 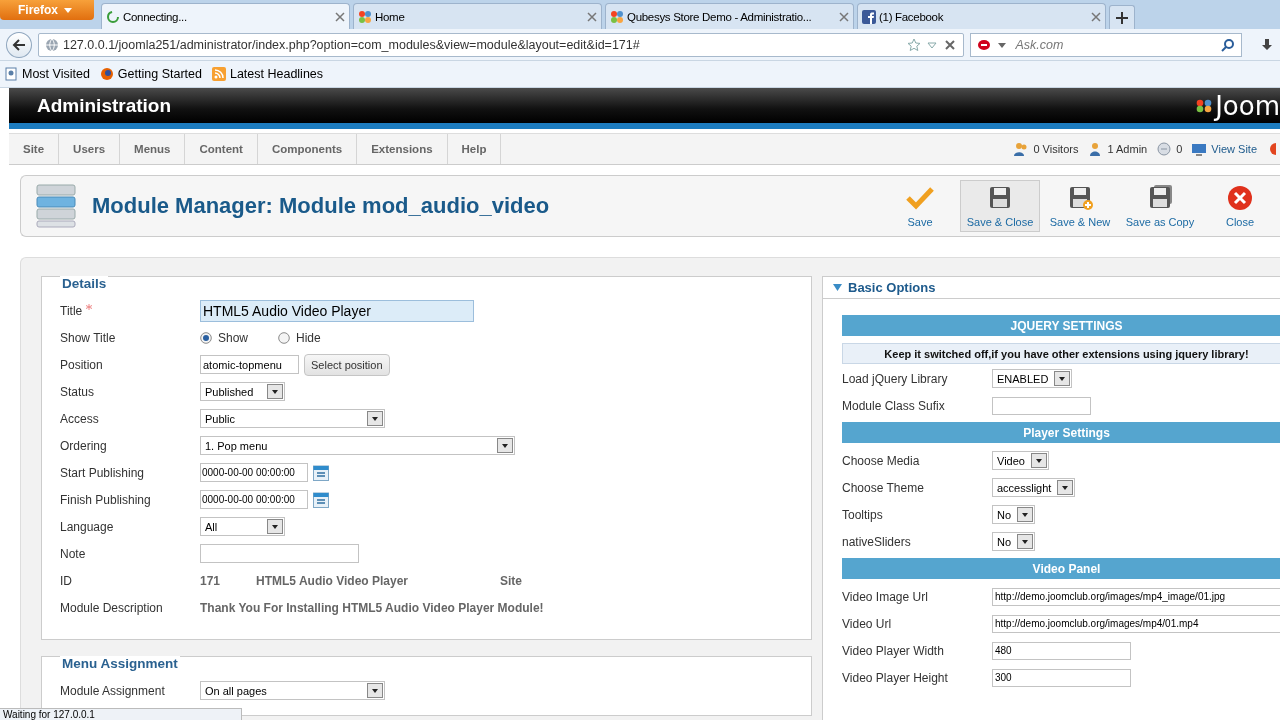 I want to click on logo-text: Joom, so click(x=1247, y=105).